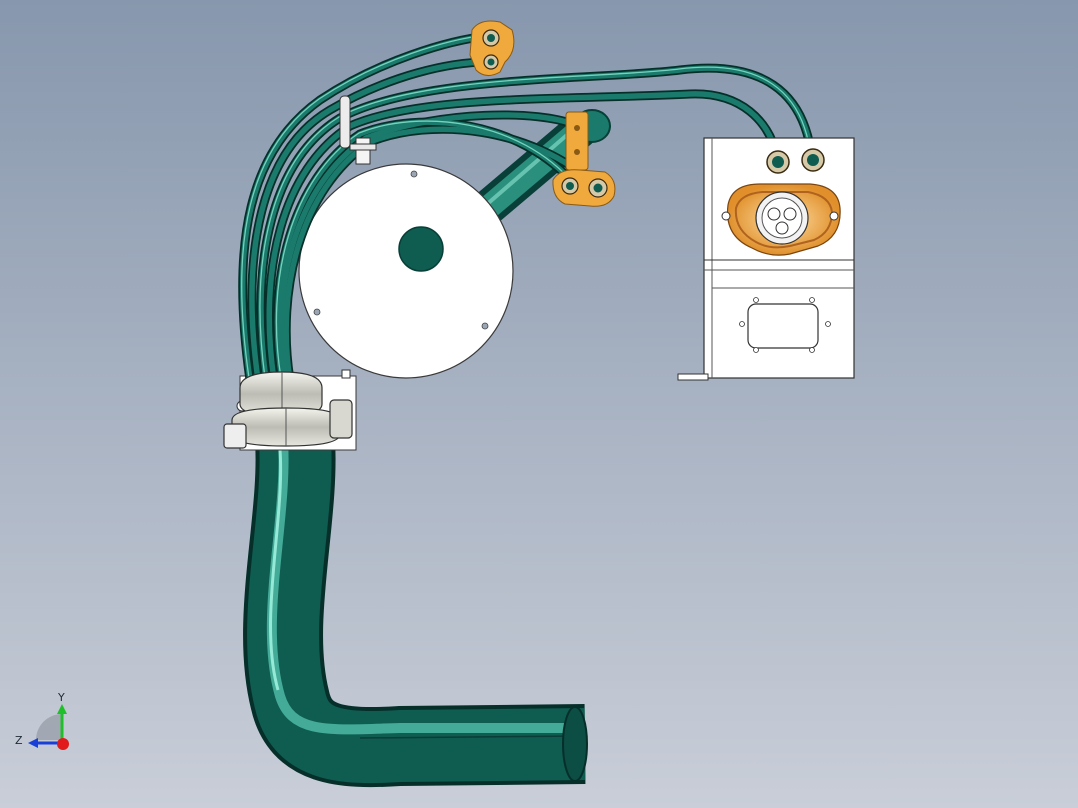 The height and width of the screenshot is (808, 1078). What do you see at coordinates (63, 744) in the screenshot?
I see `x-axis-origin` at bounding box center [63, 744].